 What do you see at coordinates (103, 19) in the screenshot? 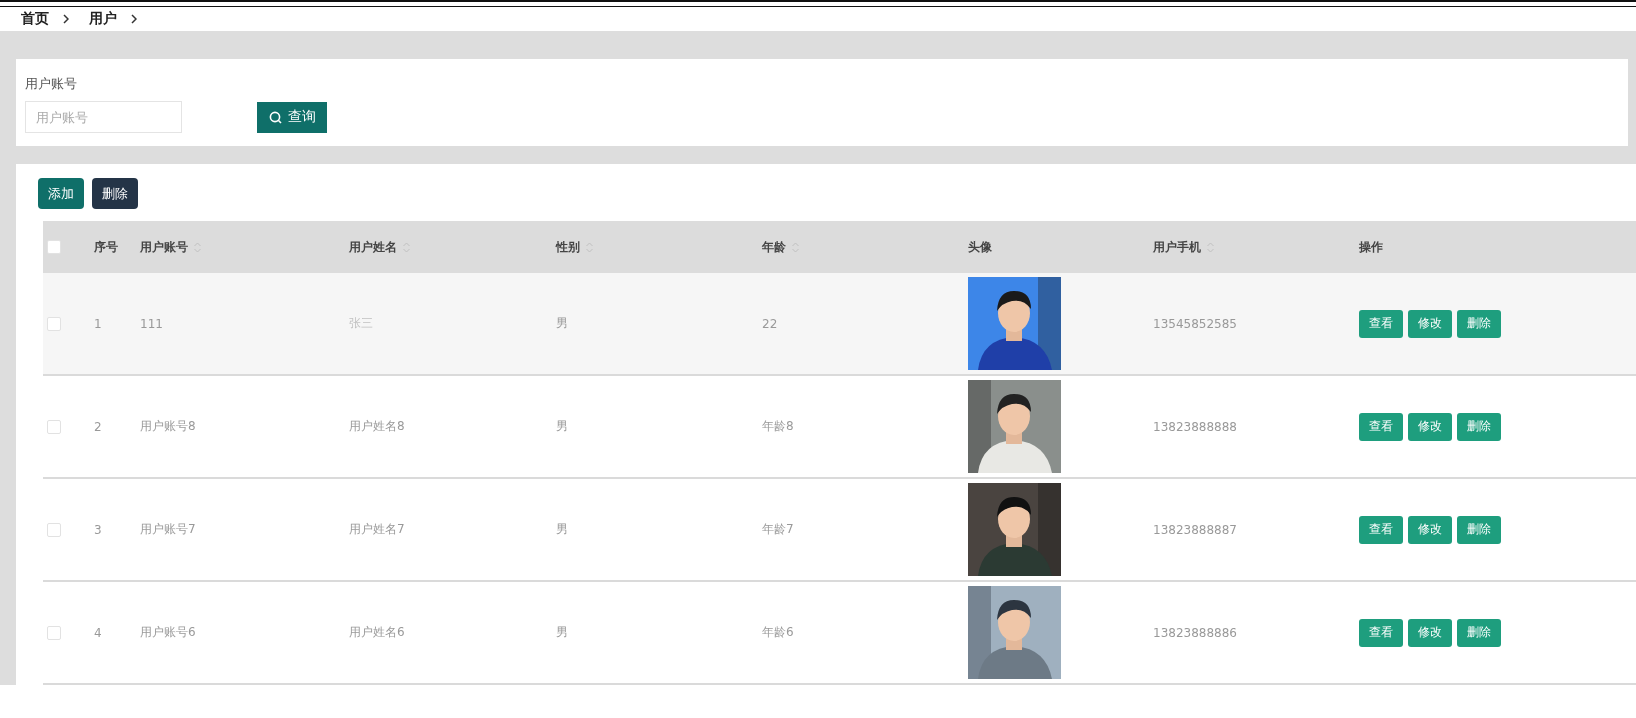
I see `breadcrumb-link: 用户` at bounding box center [103, 19].